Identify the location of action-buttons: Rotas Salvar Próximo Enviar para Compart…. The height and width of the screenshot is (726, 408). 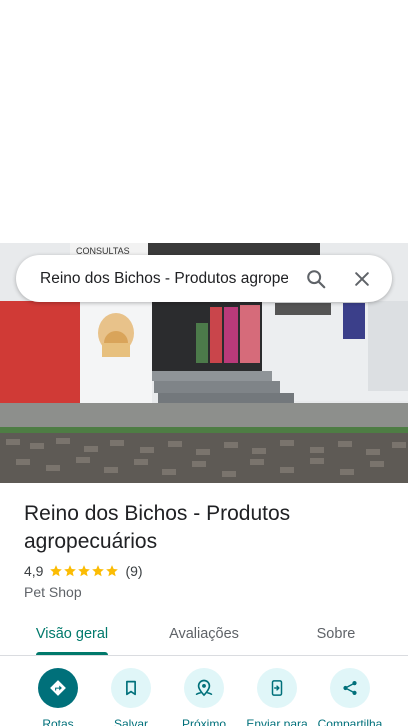
(204, 697).